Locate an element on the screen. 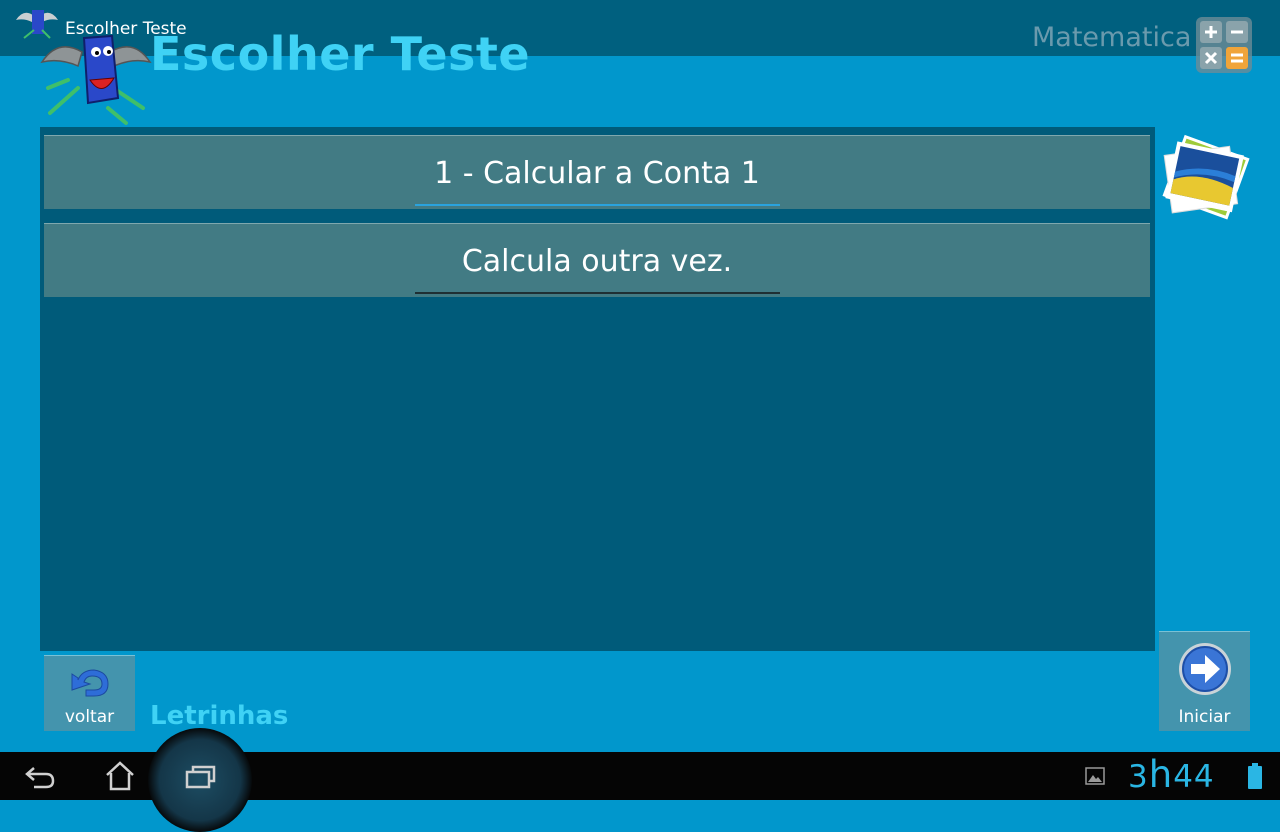  calculator-icon is located at coordinates (1224, 45).